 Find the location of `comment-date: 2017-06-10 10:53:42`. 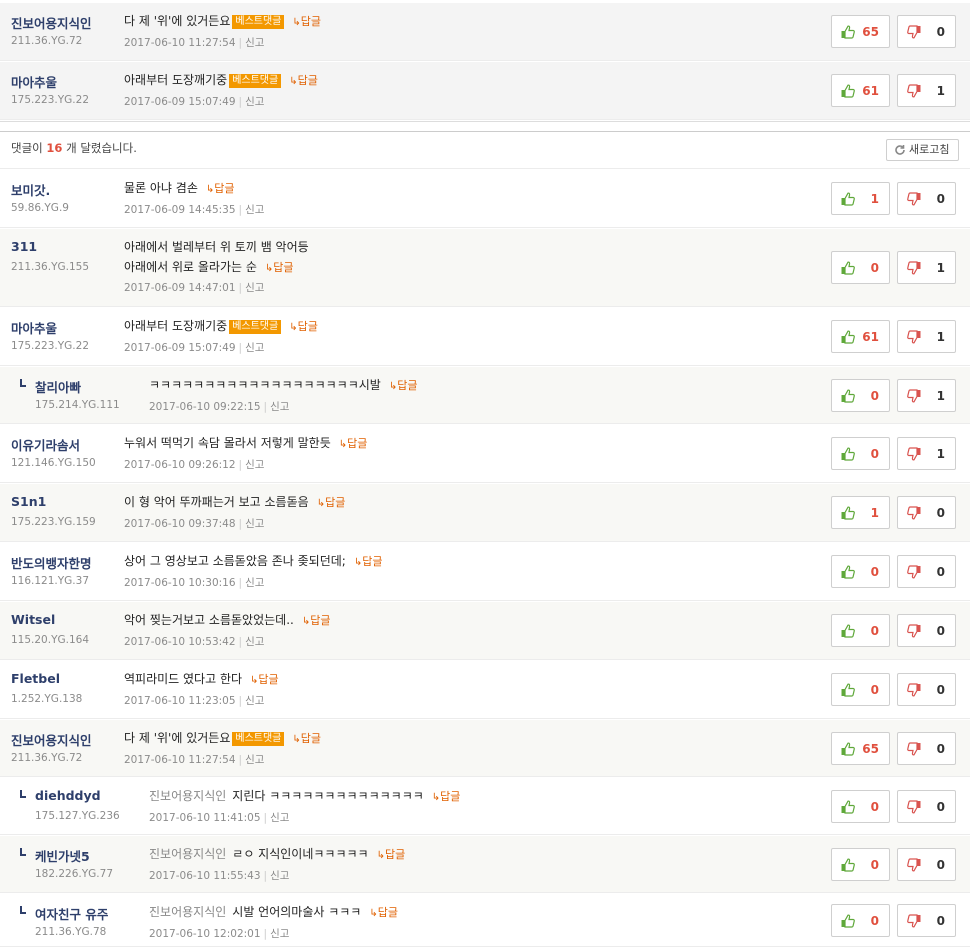

comment-date: 2017-06-10 10:53:42 is located at coordinates (180, 642).